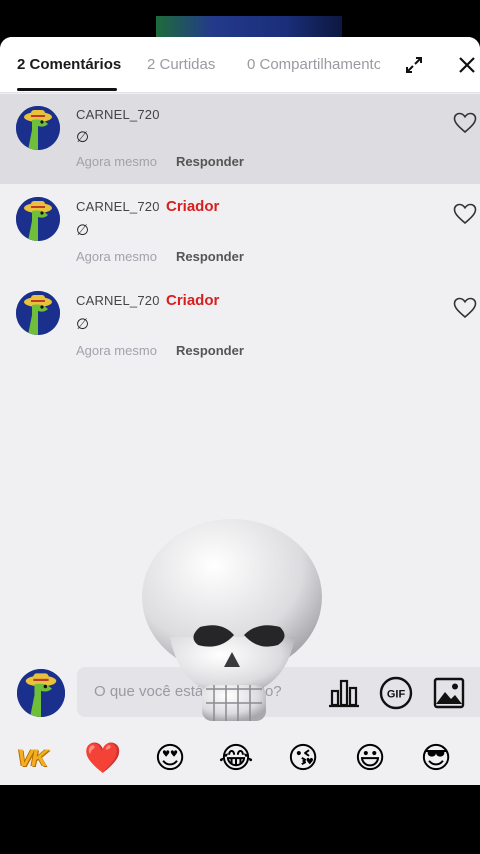 This screenshot has height=854, width=480. I want to click on svg-text: GIF, so click(396, 695).